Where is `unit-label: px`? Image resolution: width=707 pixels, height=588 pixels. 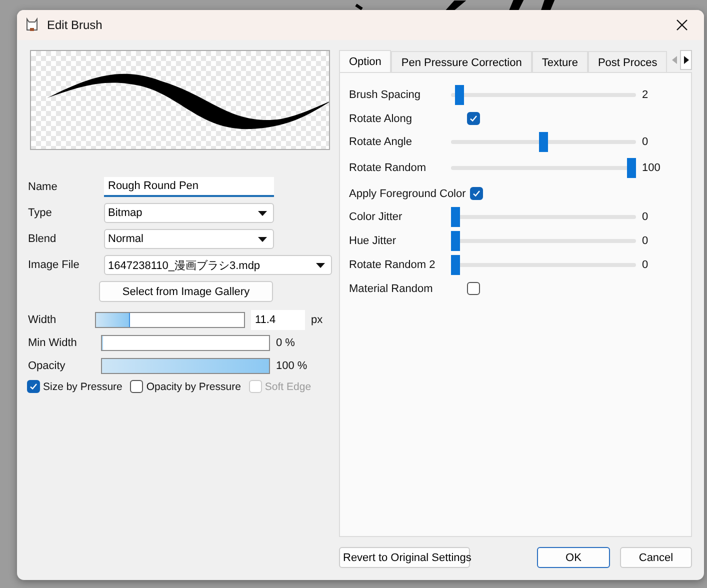
unit-label: px is located at coordinates (317, 320).